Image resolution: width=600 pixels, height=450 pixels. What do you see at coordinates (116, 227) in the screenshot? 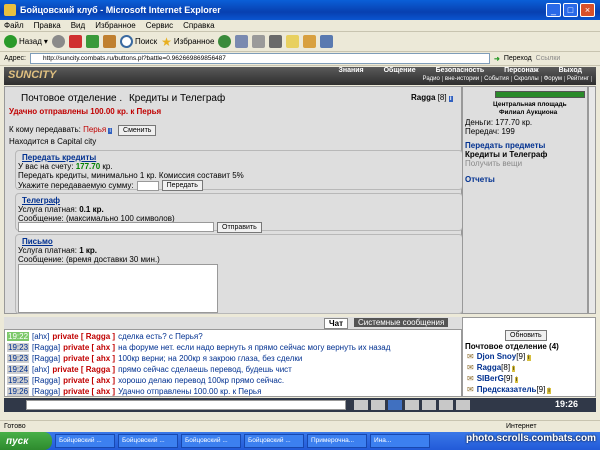
I see `telegraph-input` at bounding box center [116, 227].